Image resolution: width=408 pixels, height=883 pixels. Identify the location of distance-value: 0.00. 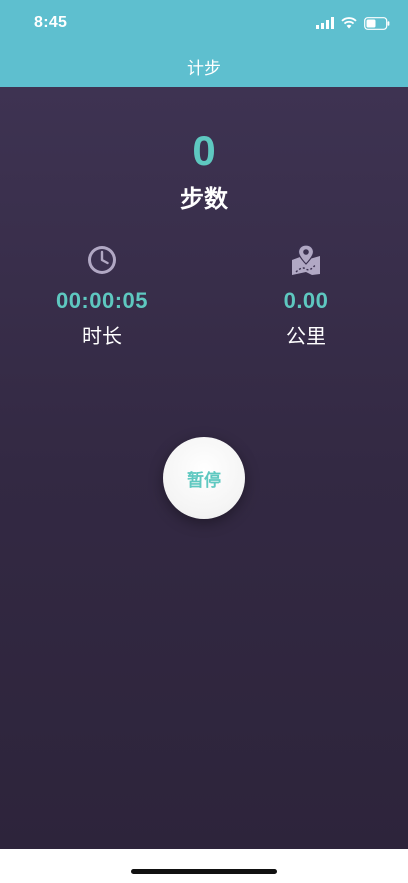
(306, 300).